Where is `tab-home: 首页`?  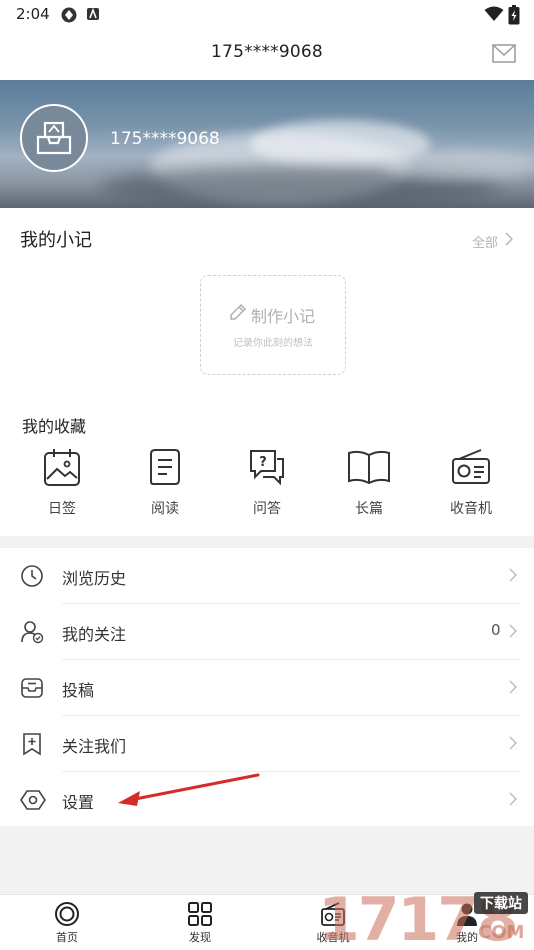
tab-home: 首页 is located at coordinates (67, 923).